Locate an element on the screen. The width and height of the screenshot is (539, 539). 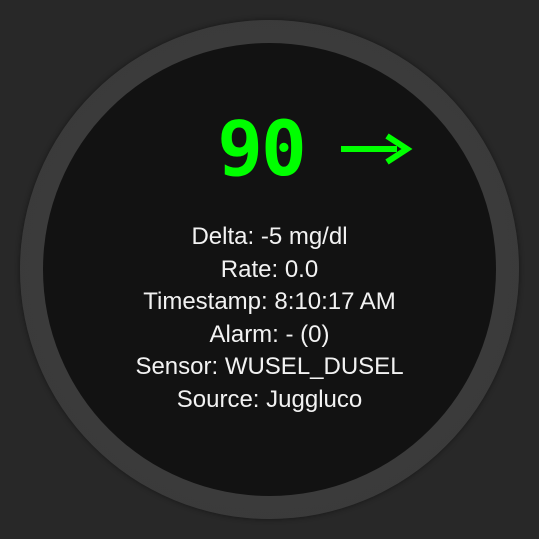
source-text: Source: Juggluco is located at coordinates (269, 399).